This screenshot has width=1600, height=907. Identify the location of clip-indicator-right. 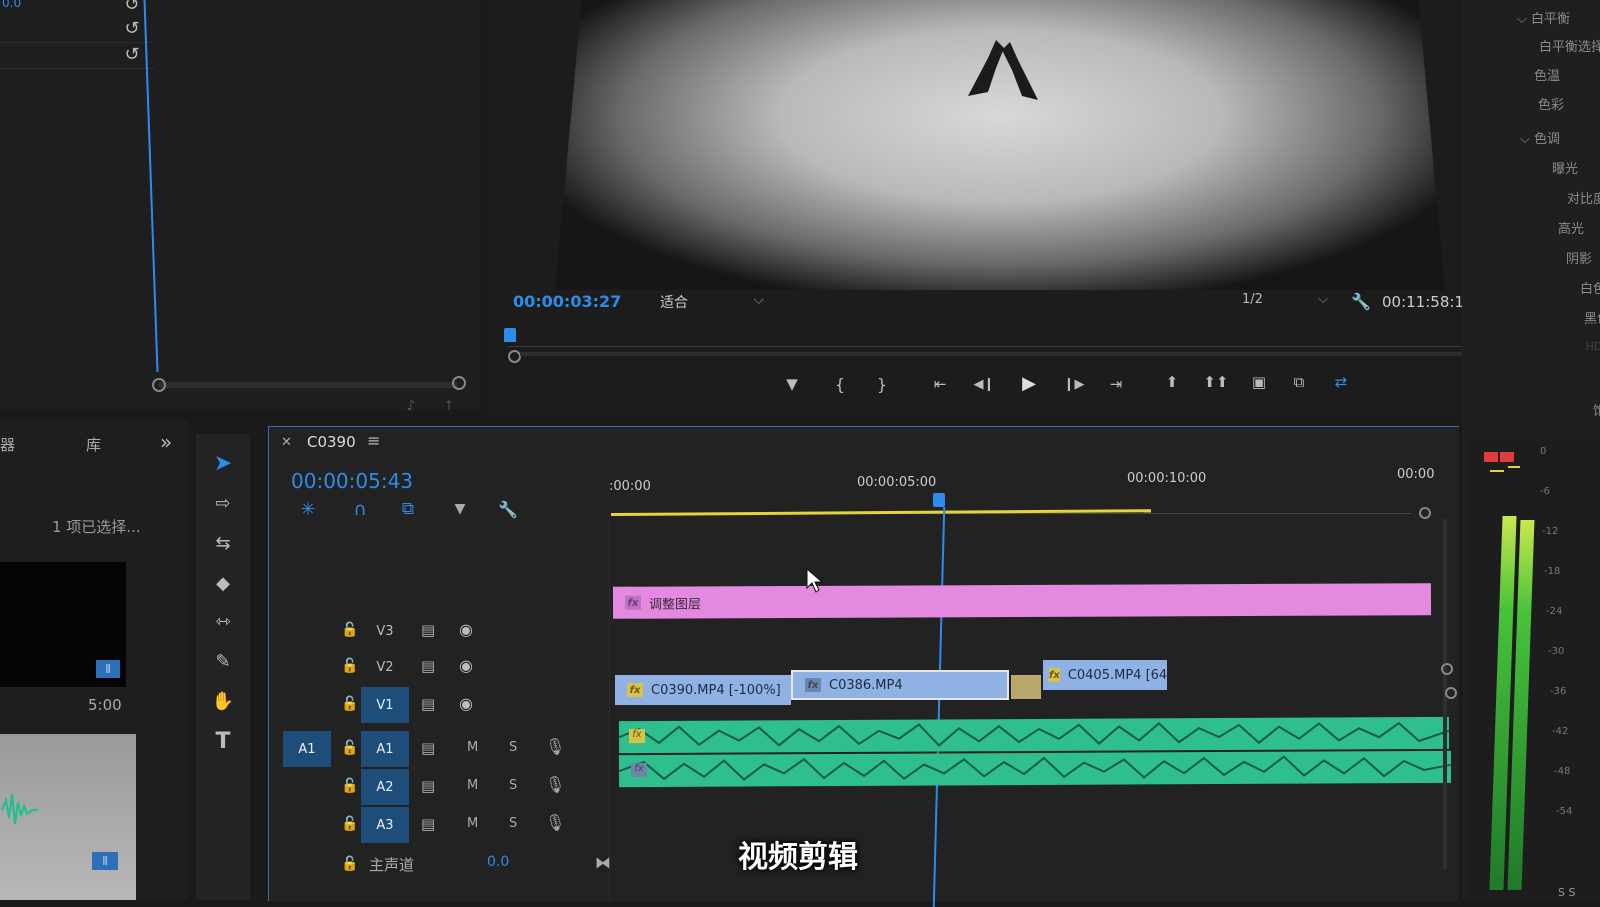
(1507, 457).